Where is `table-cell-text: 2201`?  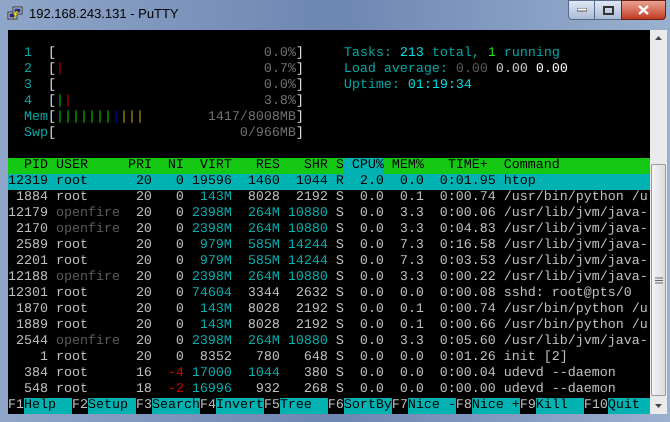
table-cell-text: 2201 is located at coordinates (31, 262).